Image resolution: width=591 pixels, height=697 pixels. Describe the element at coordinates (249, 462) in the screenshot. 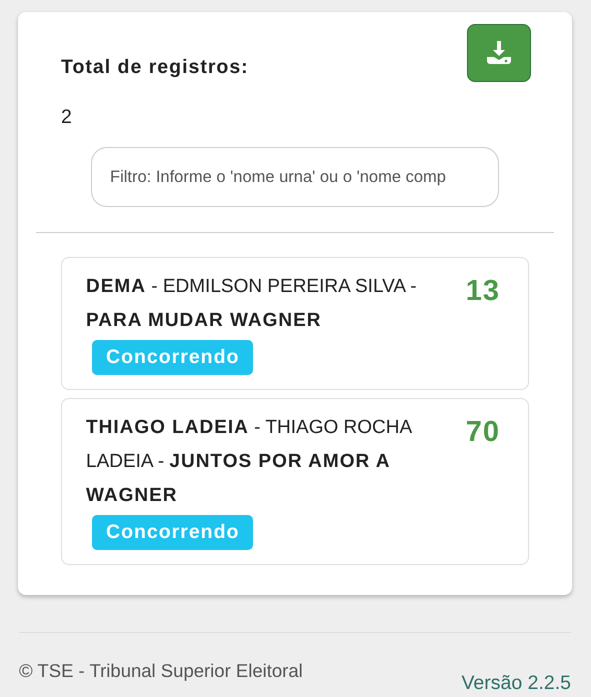

I see `candidate-description: THIAGO LADEIA - THIAGO ROCHA LADEIA - JUNTOS POR AMOR A WAGNER` at that location.